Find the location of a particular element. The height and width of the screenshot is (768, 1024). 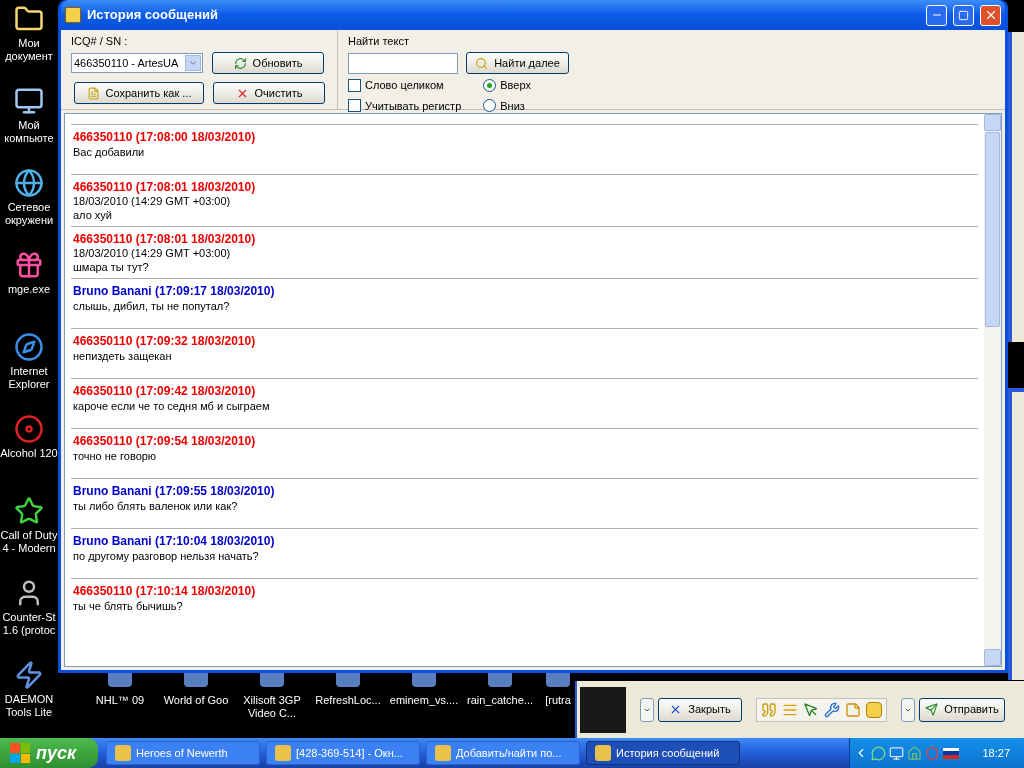

maximize-button is located at coordinates (963, 15).